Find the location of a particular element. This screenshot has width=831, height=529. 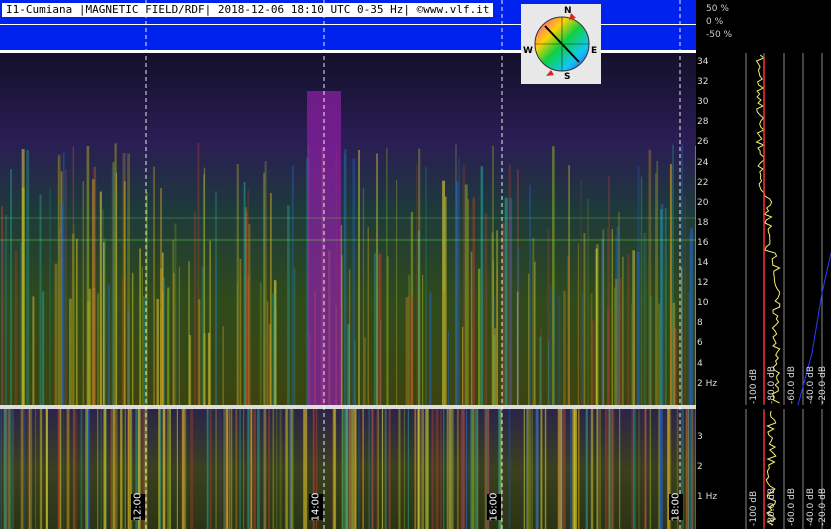

frequency-tick-label: 16 is located at coordinates (703, 242).